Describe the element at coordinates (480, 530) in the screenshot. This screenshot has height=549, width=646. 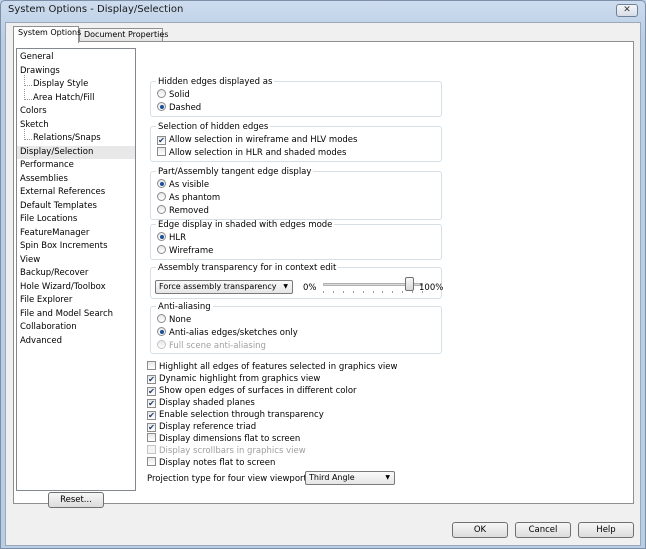
I see `ok-button: OK` at that location.